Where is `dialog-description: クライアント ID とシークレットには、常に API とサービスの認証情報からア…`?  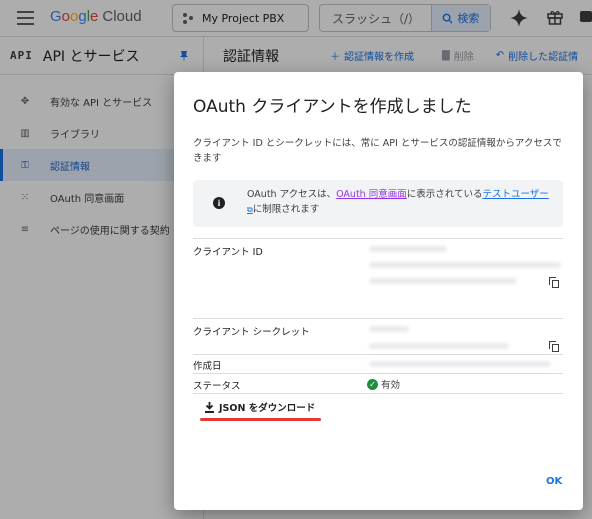 dialog-description: クライアント ID とシークレットには、常に API とサービスの認証情報からア… is located at coordinates (377, 151).